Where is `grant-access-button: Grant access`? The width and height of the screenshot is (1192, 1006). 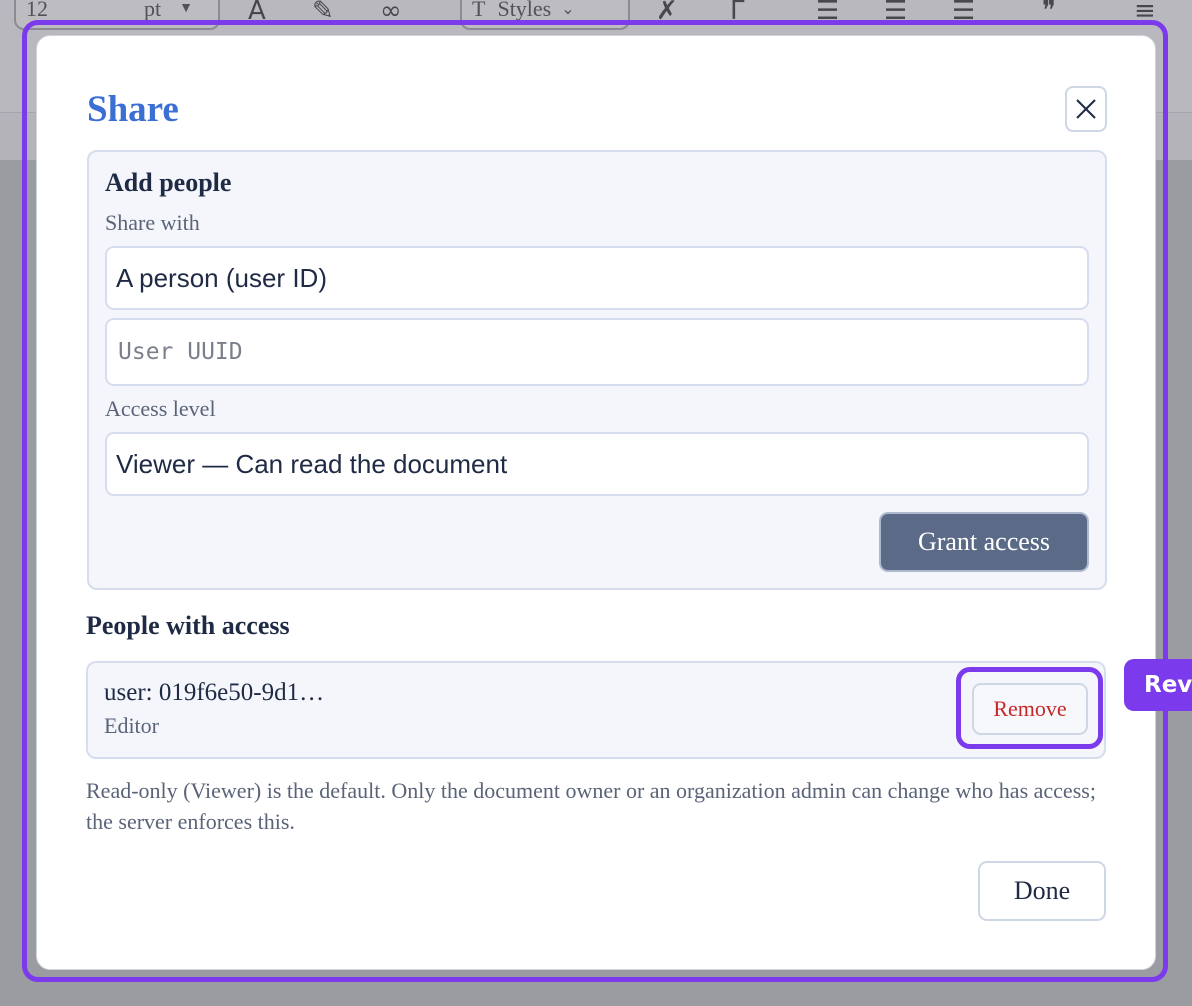 grant-access-button: Grant access is located at coordinates (984, 542).